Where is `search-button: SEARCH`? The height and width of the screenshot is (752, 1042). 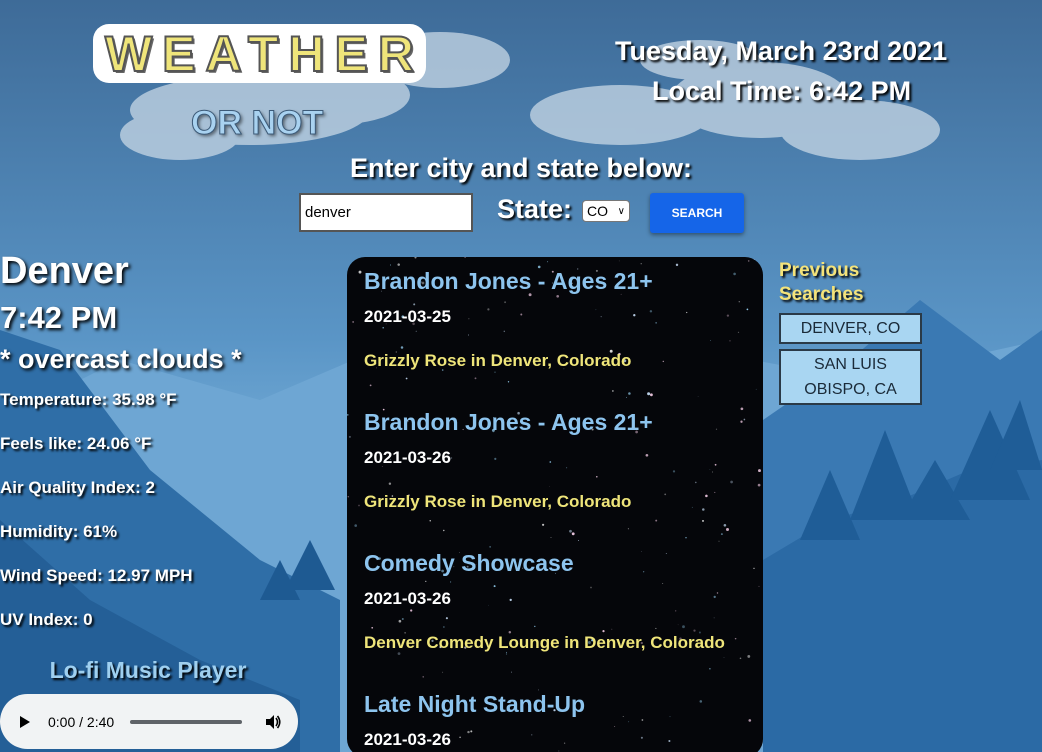
search-button: SEARCH is located at coordinates (697, 213).